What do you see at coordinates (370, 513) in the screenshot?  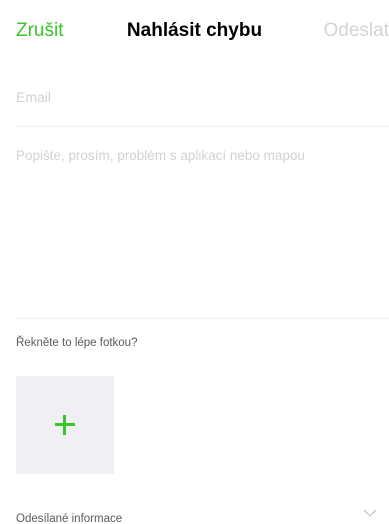 I see `chevron-down-icon` at bounding box center [370, 513].